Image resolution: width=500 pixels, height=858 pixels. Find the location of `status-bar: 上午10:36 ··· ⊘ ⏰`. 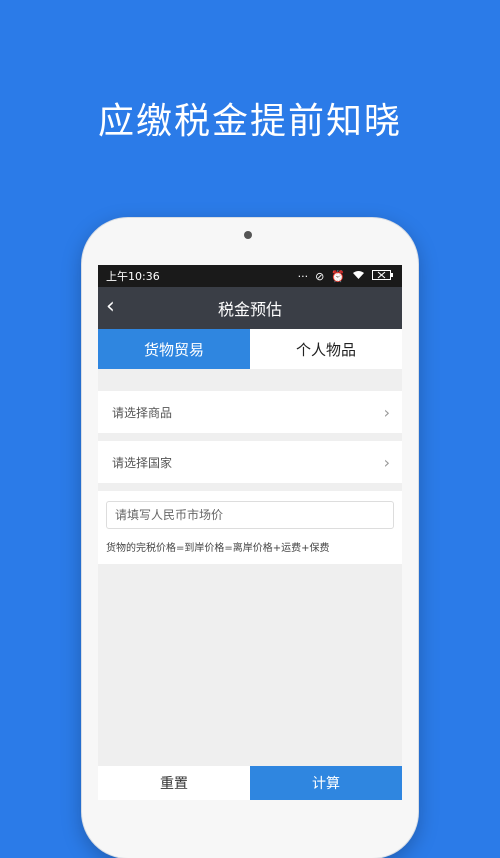

status-bar: 上午10:36 ··· ⊘ ⏰ is located at coordinates (250, 276).